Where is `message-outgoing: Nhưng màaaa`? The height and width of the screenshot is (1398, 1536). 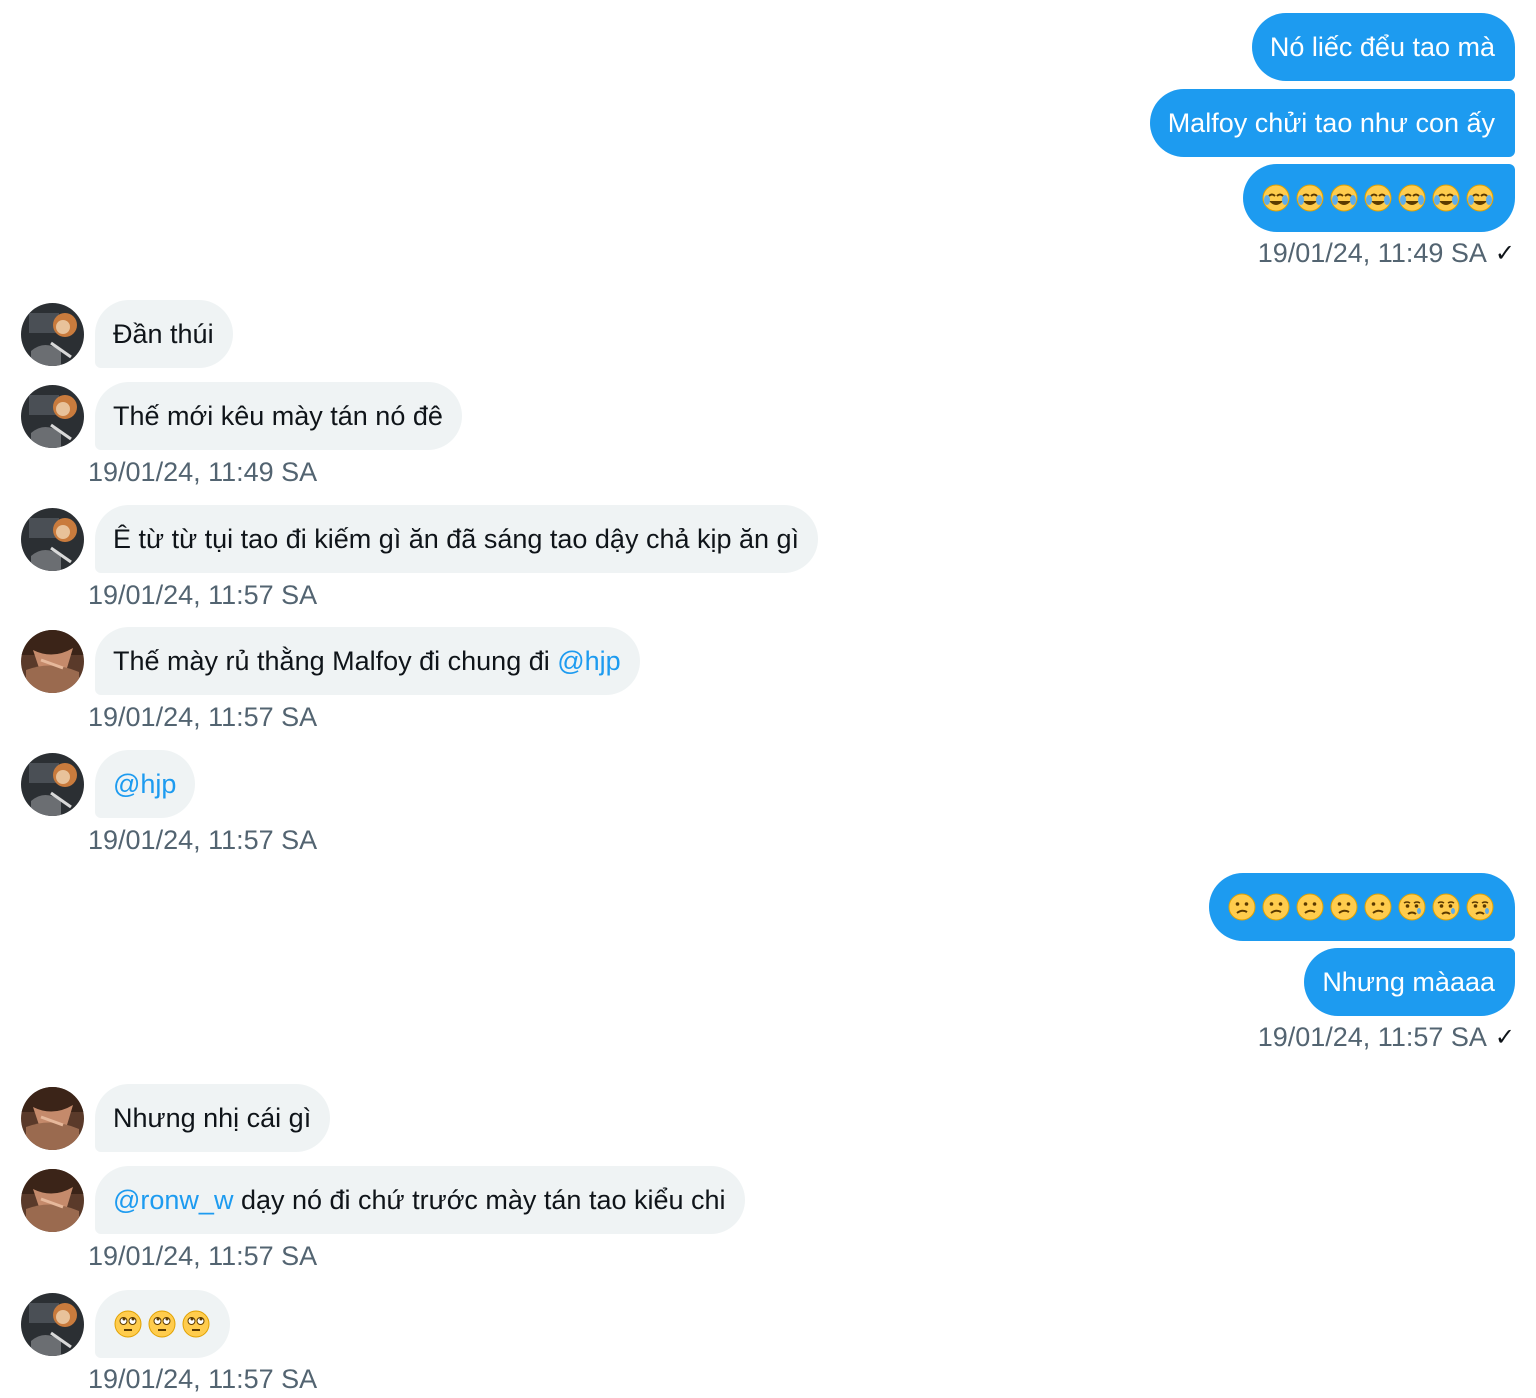
message-outgoing: Nhưng màaaa is located at coordinates (1409, 982).